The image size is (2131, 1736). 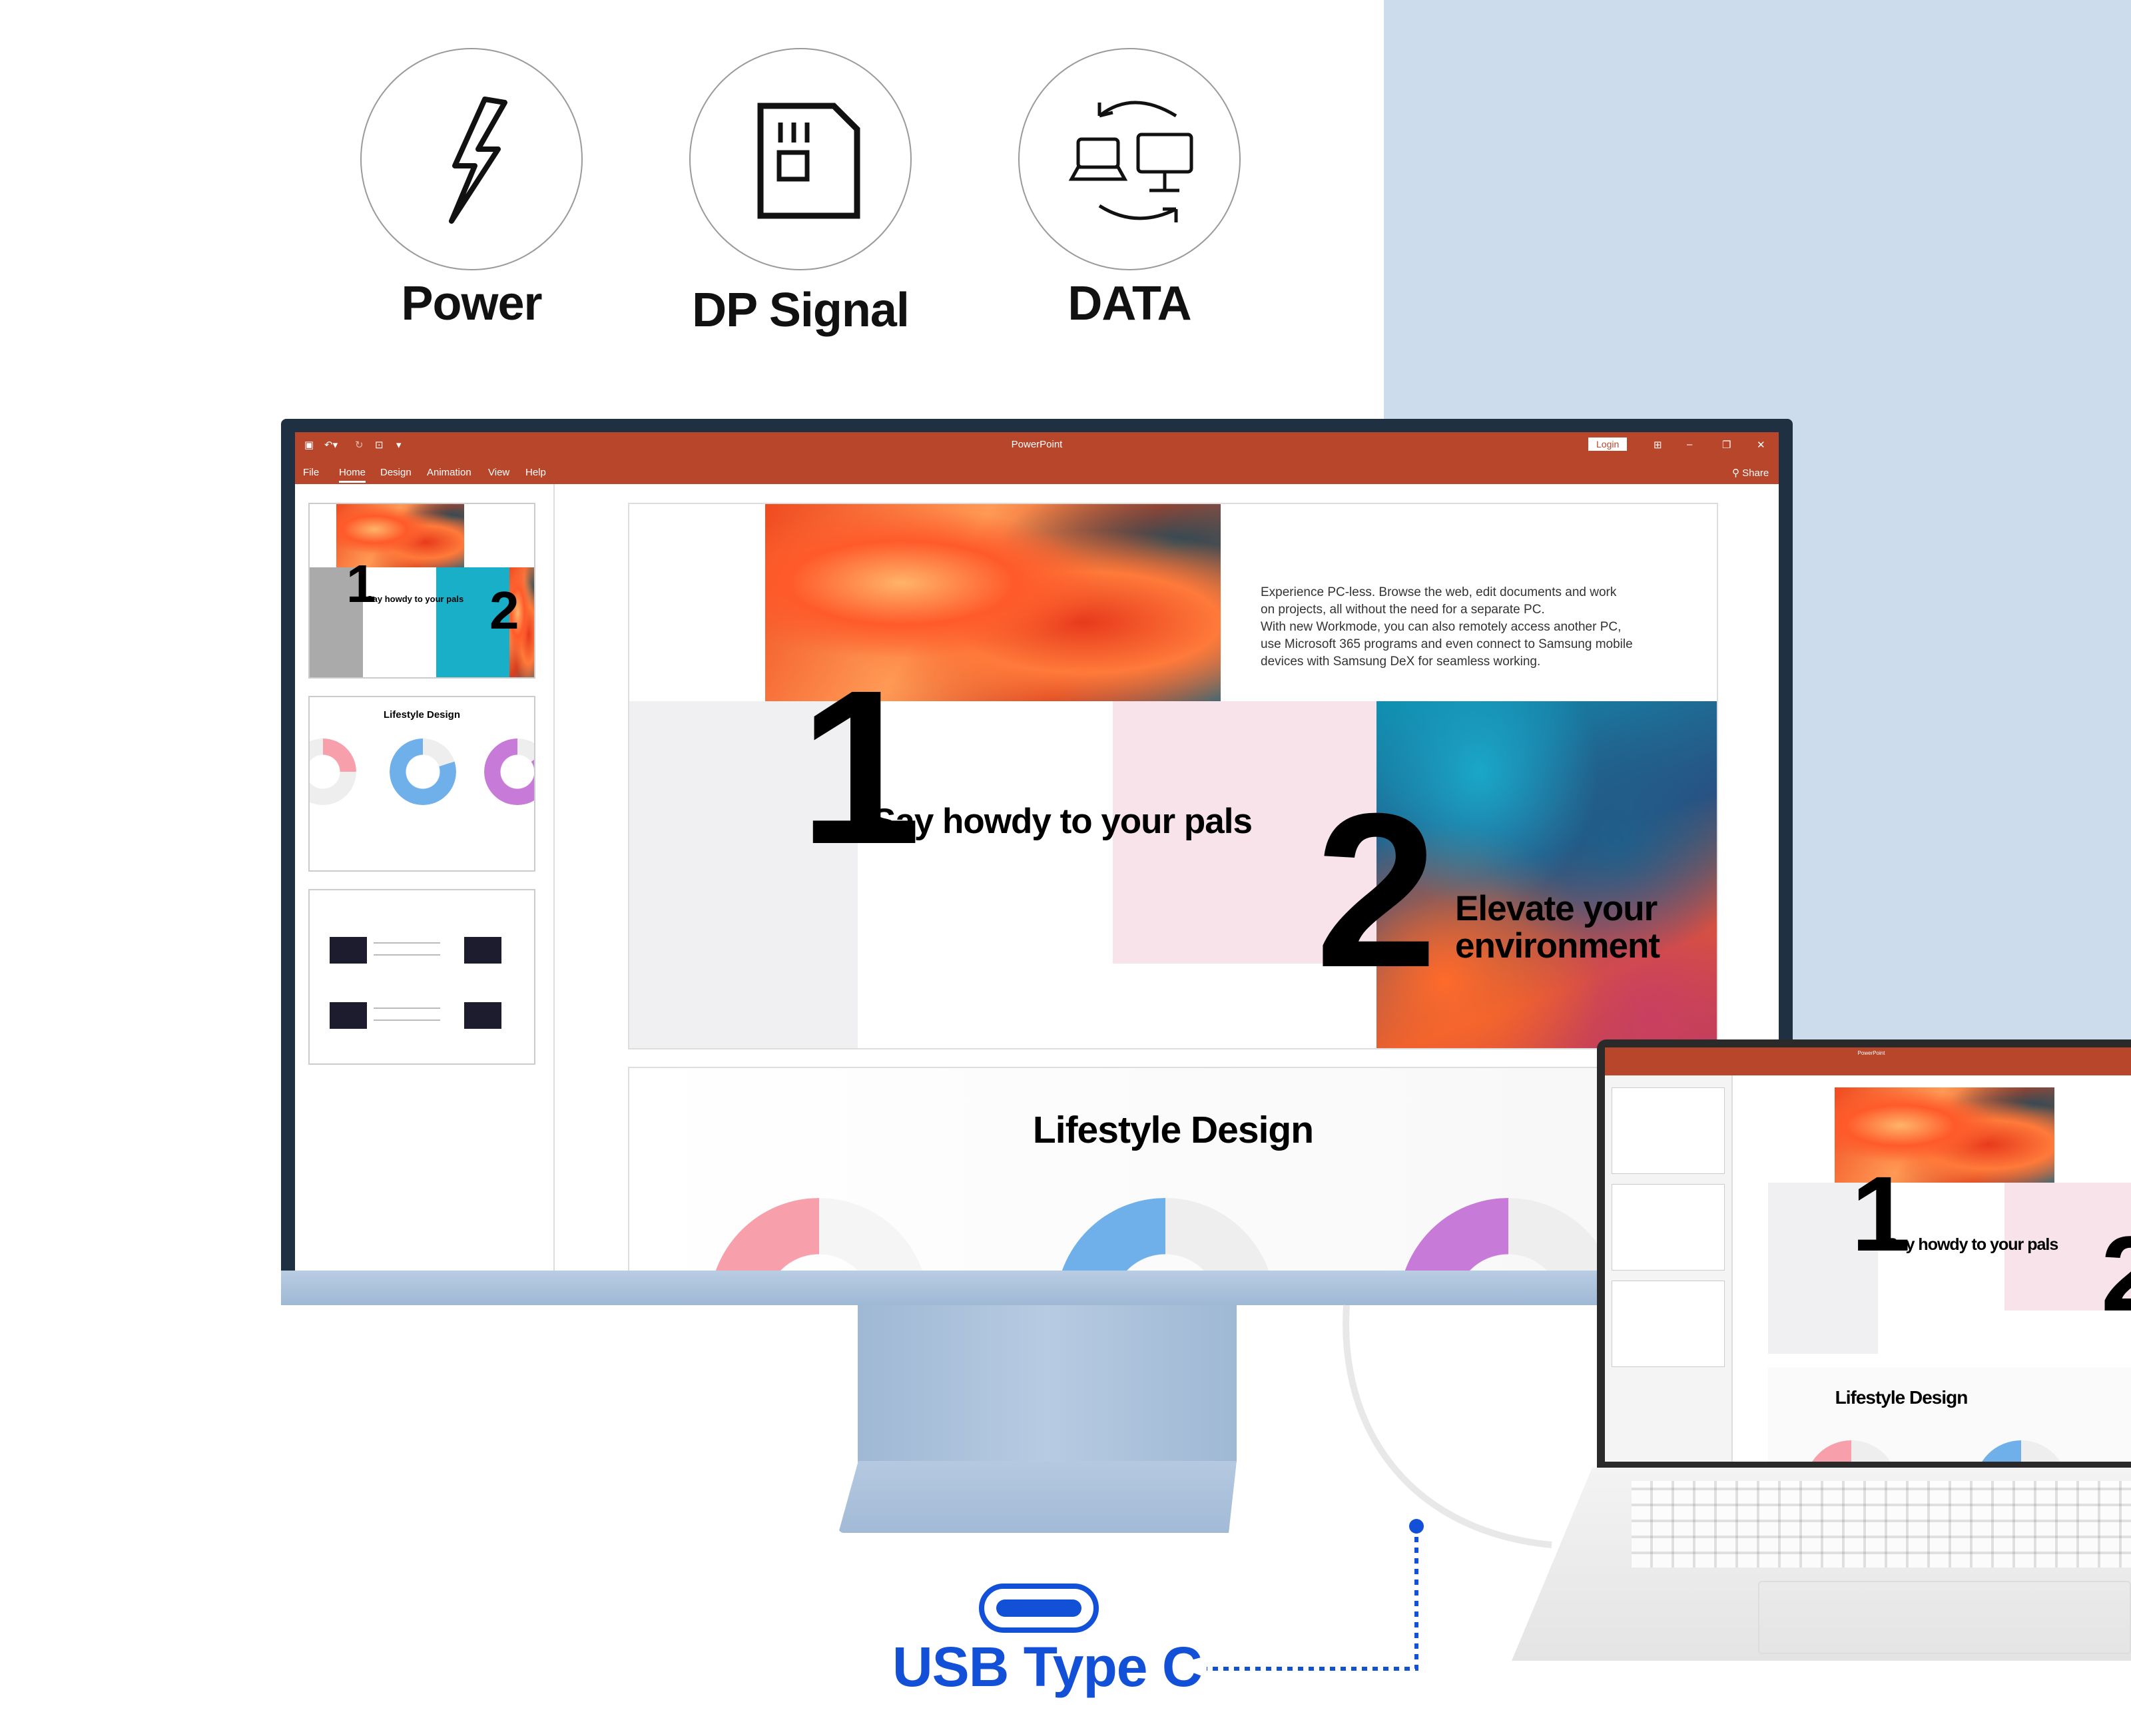 I want to click on laptop-slide-2-title: Lifestyle Design, so click(x=1902, y=1397).